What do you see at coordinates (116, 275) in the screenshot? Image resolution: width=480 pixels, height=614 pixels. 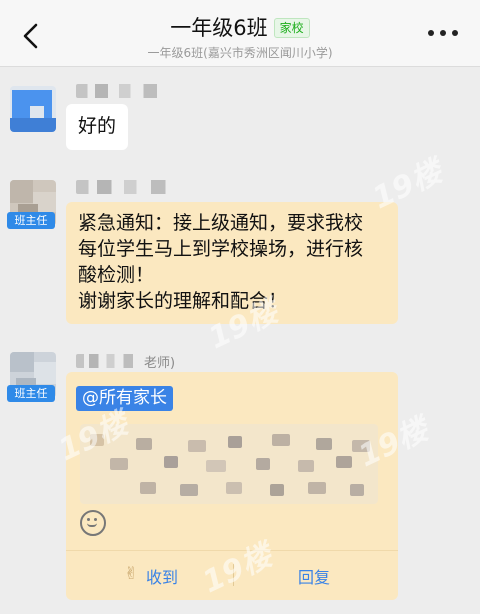 I see `notice-line: 酸检测！` at bounding box center [116, 275].